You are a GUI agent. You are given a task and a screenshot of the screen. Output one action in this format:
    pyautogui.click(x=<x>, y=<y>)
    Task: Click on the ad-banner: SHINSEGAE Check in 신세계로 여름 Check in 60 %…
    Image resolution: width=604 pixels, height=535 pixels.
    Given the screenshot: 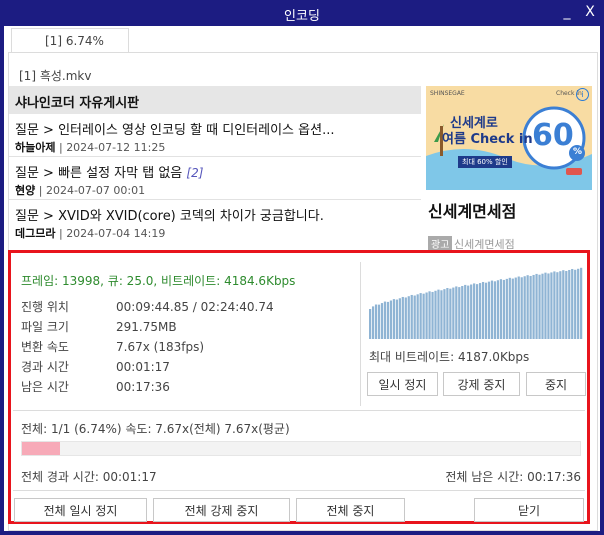 What is the action you would take?
    pyautogui.click(x=509, y=138)
    